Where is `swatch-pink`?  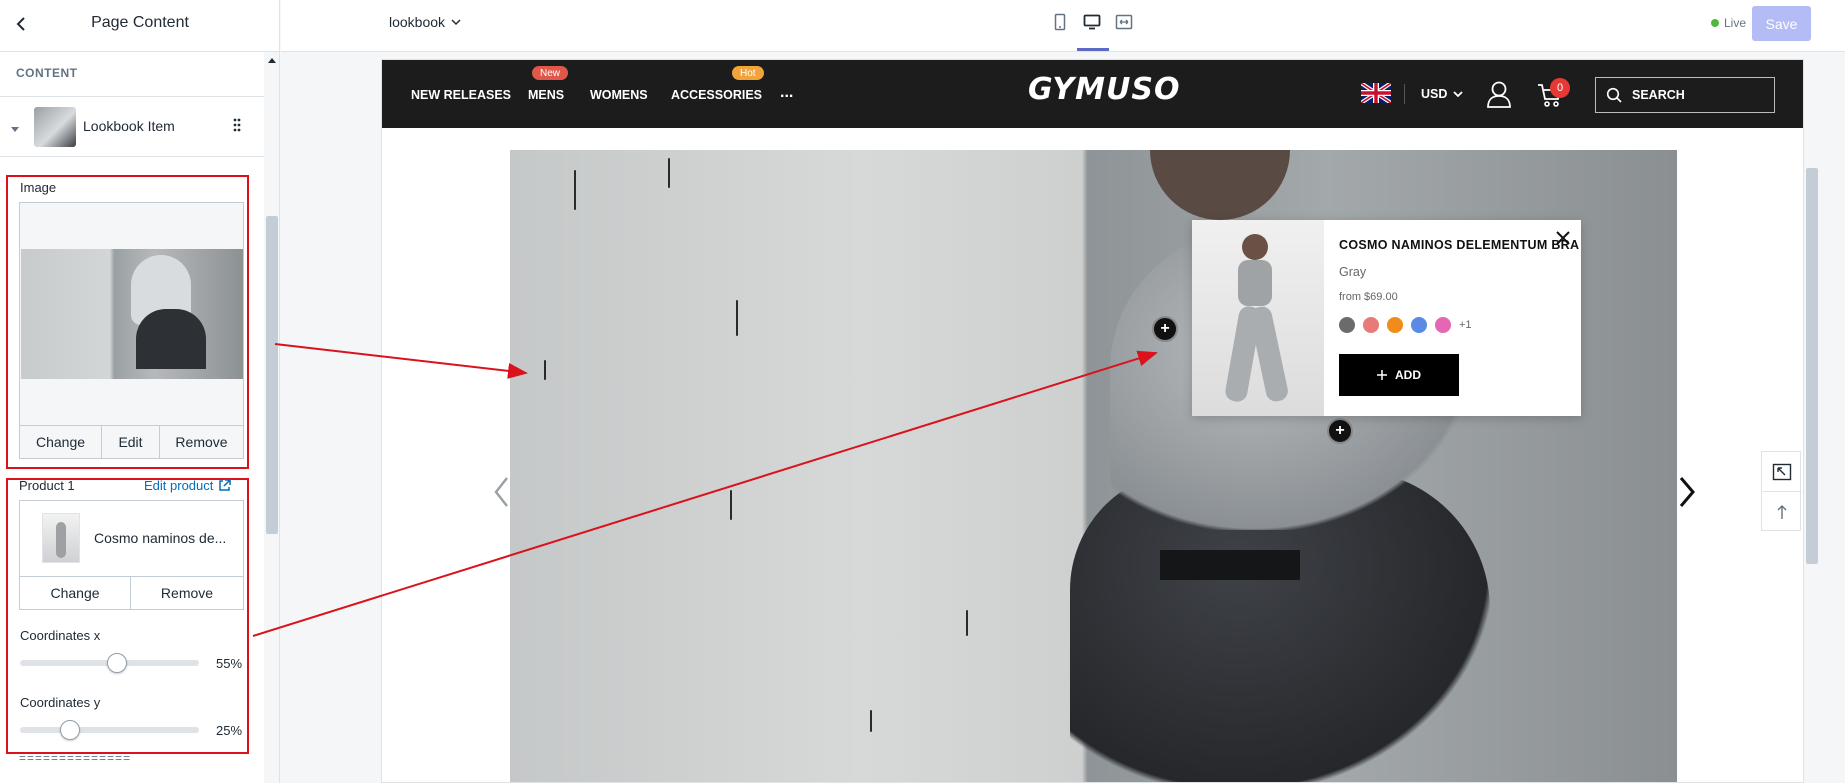 swatch-pink is located at coordinates (1371, 325).